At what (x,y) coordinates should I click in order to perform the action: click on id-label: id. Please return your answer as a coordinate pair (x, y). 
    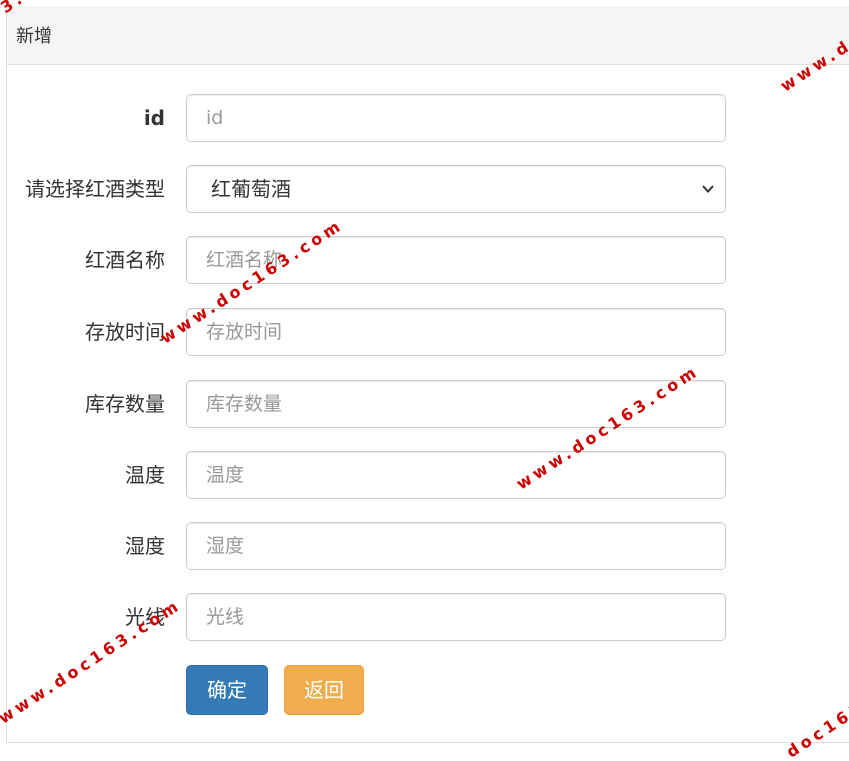
    Looking at the image, I should click on (154, 118).